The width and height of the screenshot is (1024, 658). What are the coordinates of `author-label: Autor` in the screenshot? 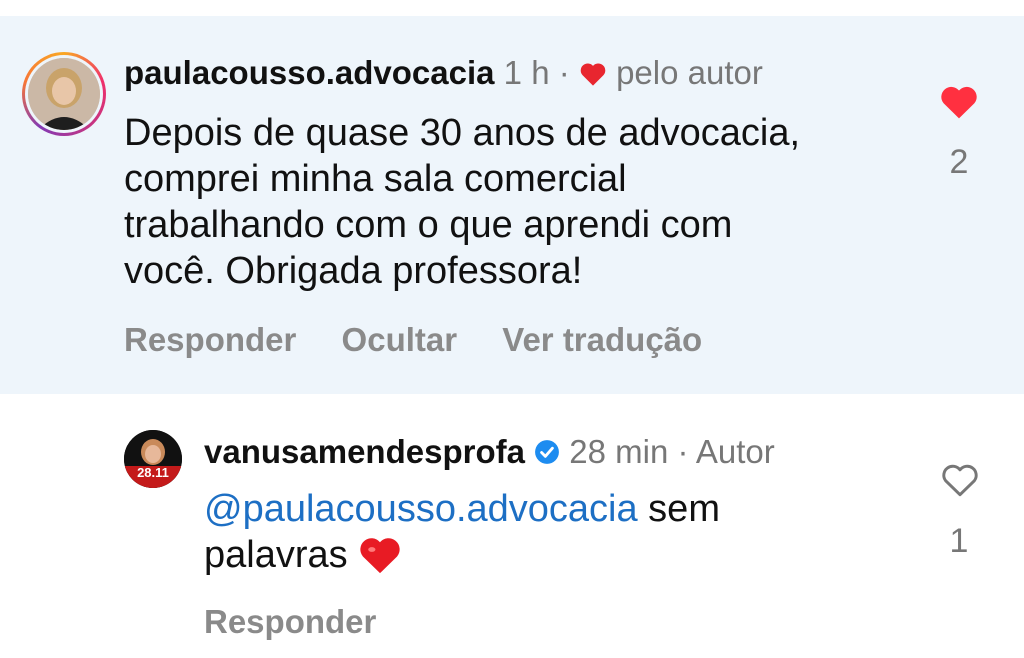 It's located at (735, 451).